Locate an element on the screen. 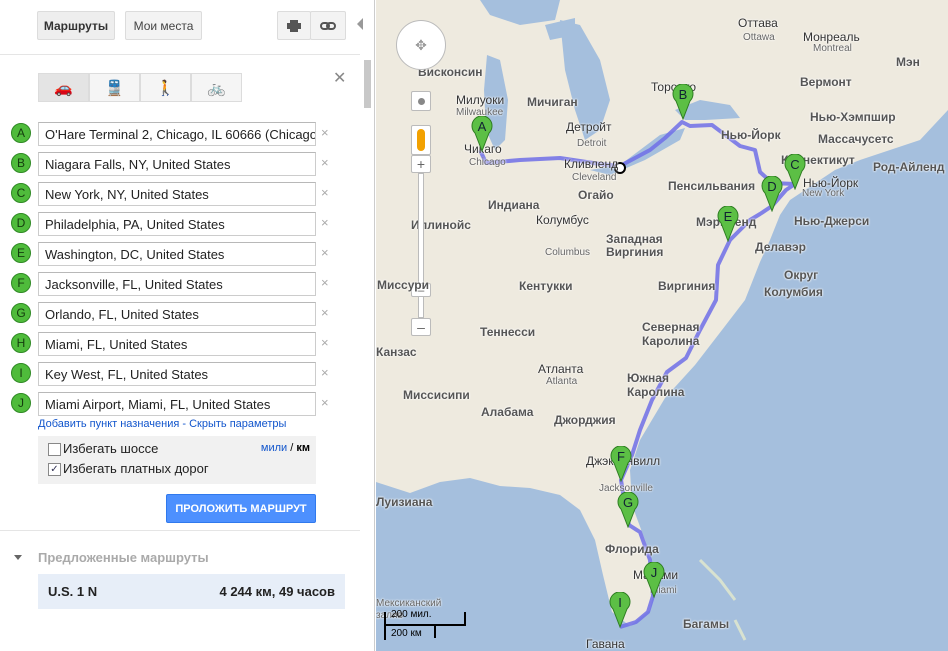  hide-options-link: Скрыть параметры is located at coordinates (237, 424).